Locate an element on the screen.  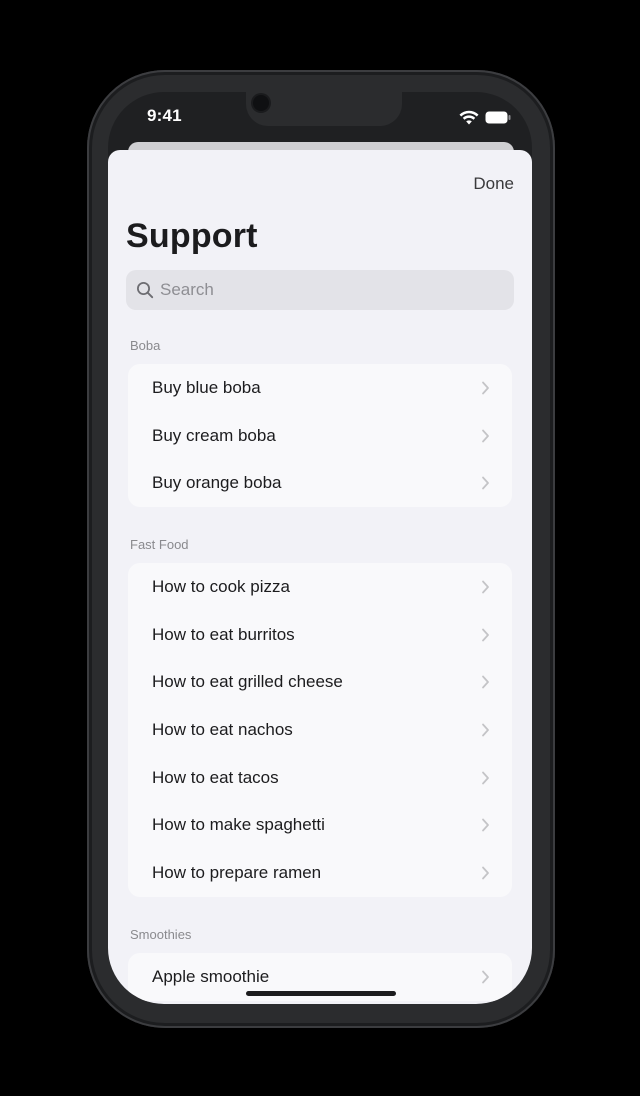
list-item: Buy blue boba is located at coordinates (320, 388).